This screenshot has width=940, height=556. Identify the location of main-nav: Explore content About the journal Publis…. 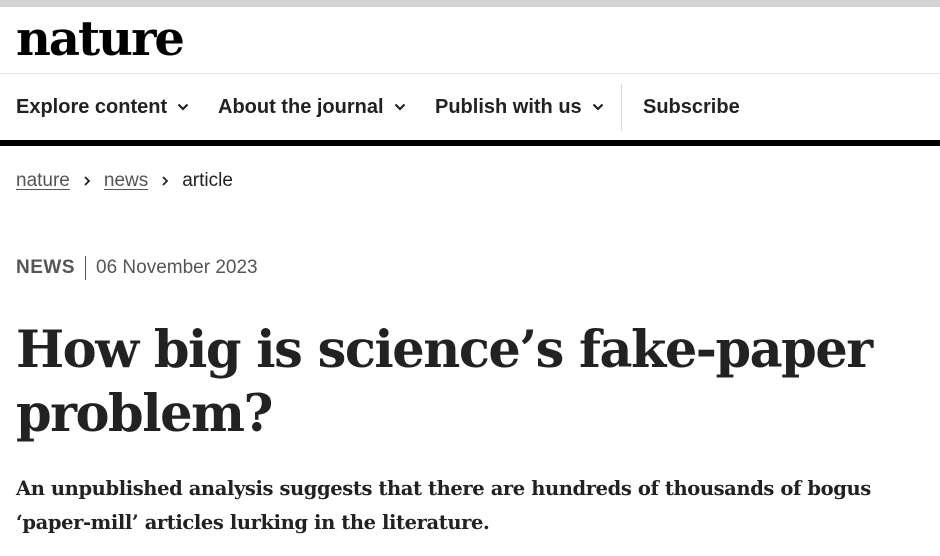
(470, 110).